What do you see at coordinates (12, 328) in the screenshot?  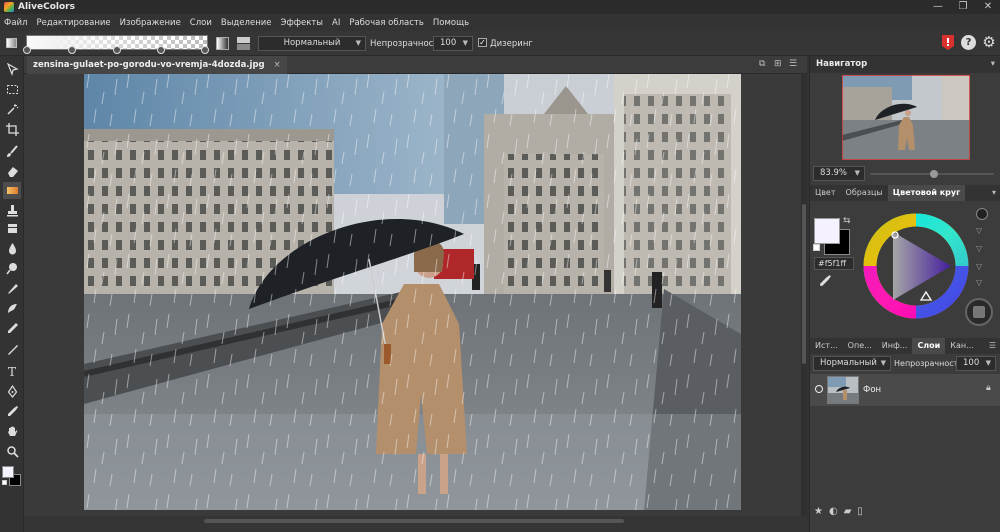 I see `pencil-tool-icon` at bounding box center [12, 328].